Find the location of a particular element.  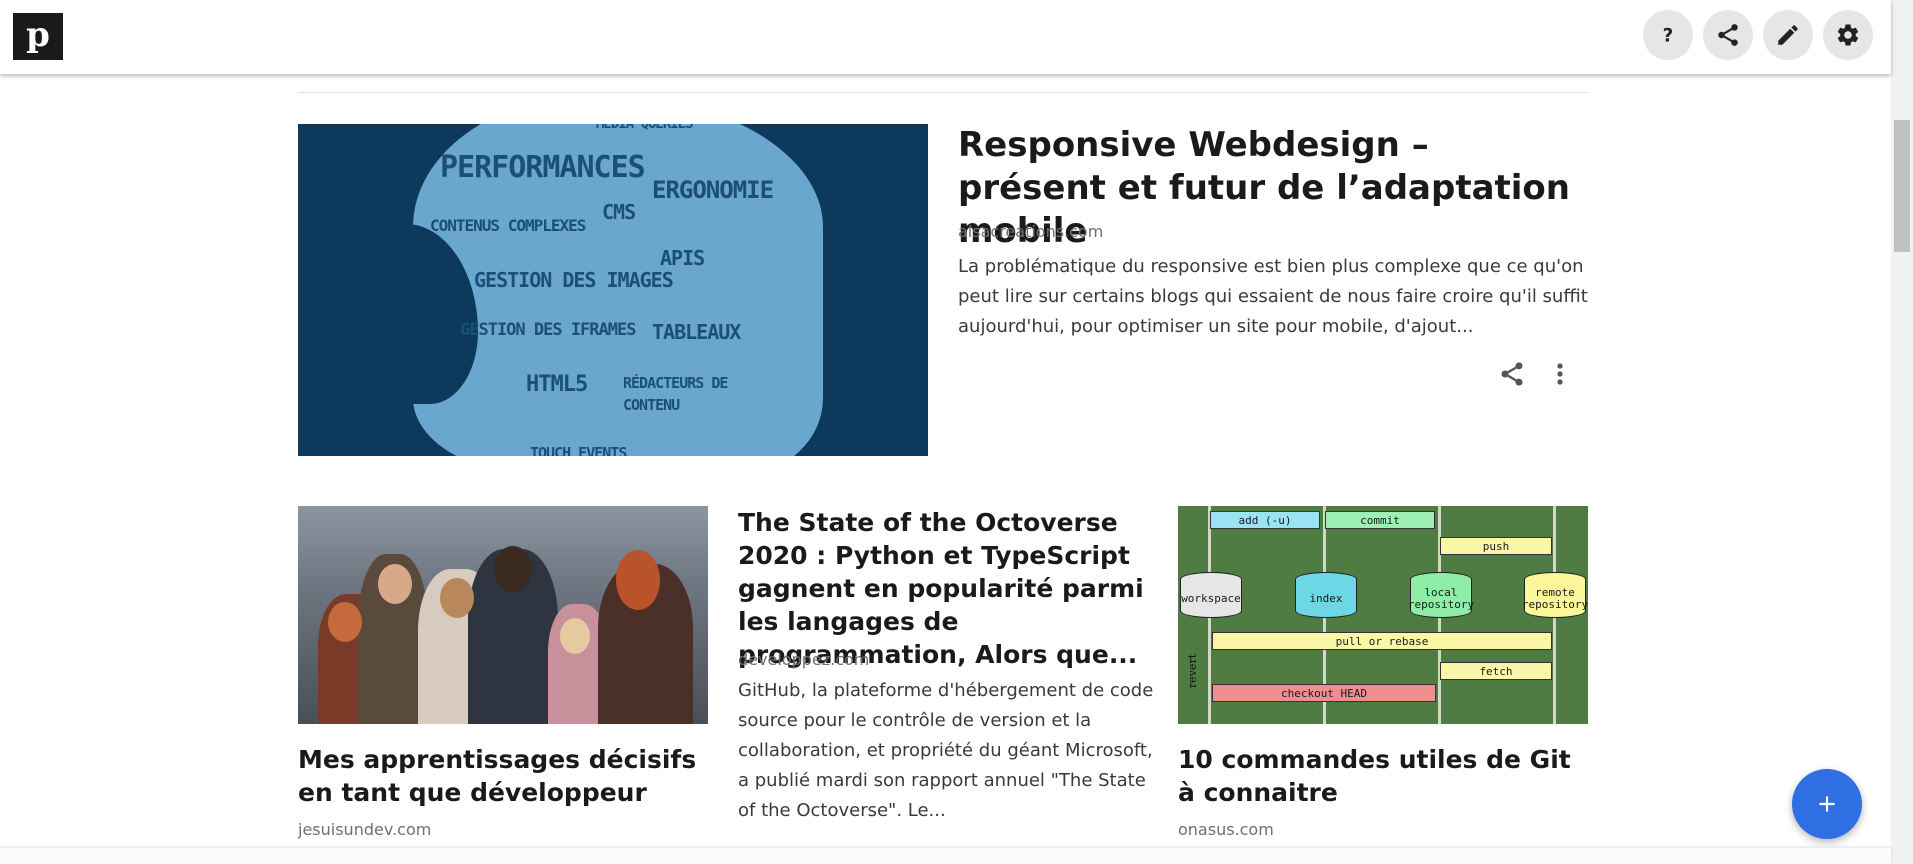

settings-button is located at coordinates (1848, 35).